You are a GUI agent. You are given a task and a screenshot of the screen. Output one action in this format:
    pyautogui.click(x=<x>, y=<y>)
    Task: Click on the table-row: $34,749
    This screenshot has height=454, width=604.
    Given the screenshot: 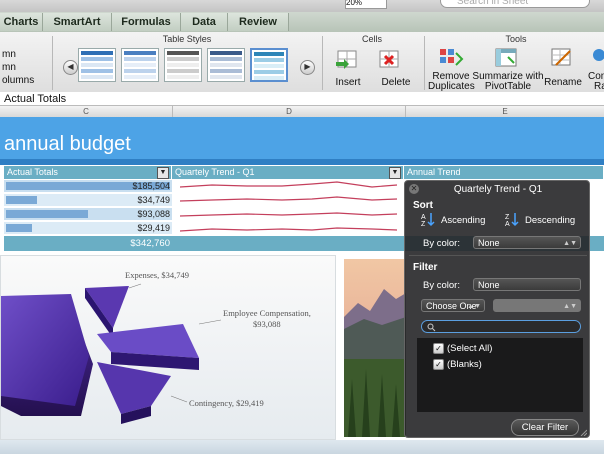 What is the action you would take?
    pyautogui.click(x=88, y=200)
    